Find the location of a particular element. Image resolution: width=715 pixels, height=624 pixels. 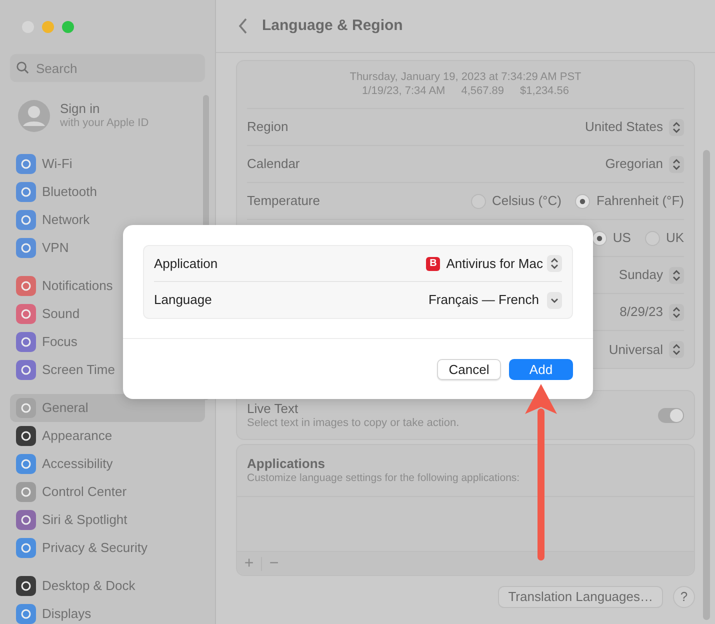

setting-label: Calendar is located at coordinates (273, 164).